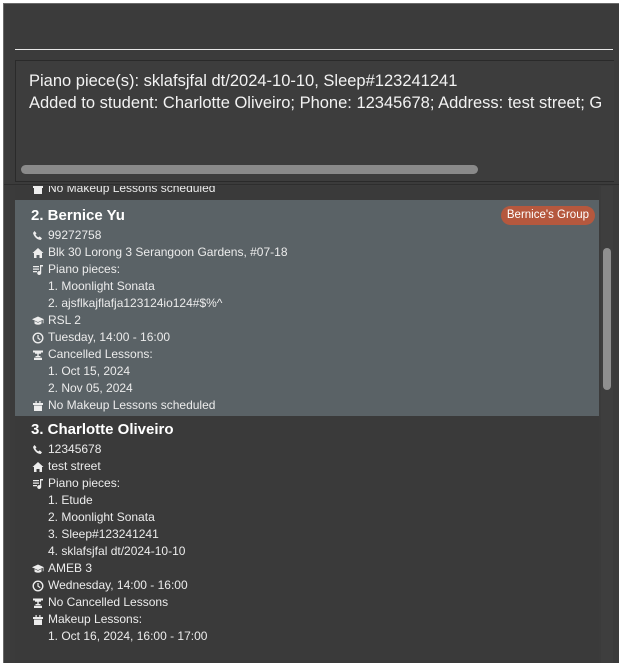  Describe the element at coordinates (74, 466) in the screenshot. I see `address-text: test street` at that location.